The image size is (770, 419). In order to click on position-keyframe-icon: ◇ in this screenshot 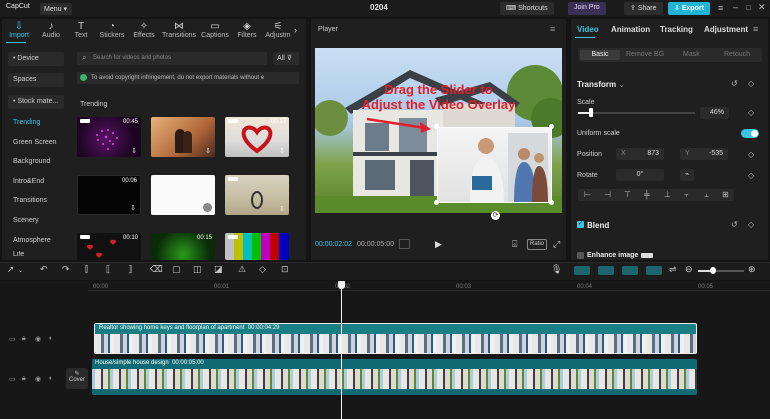, I will do `click(751, 154)`.